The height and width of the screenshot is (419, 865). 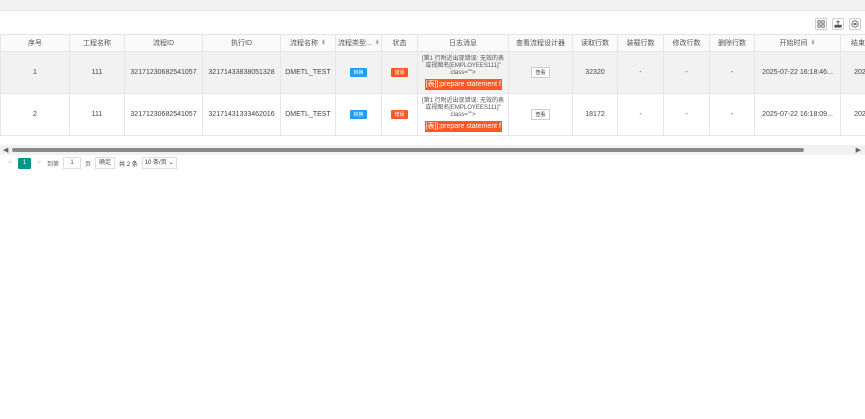 I want to click on header-exec-id: 执行ID, so click(x=242, y=43).